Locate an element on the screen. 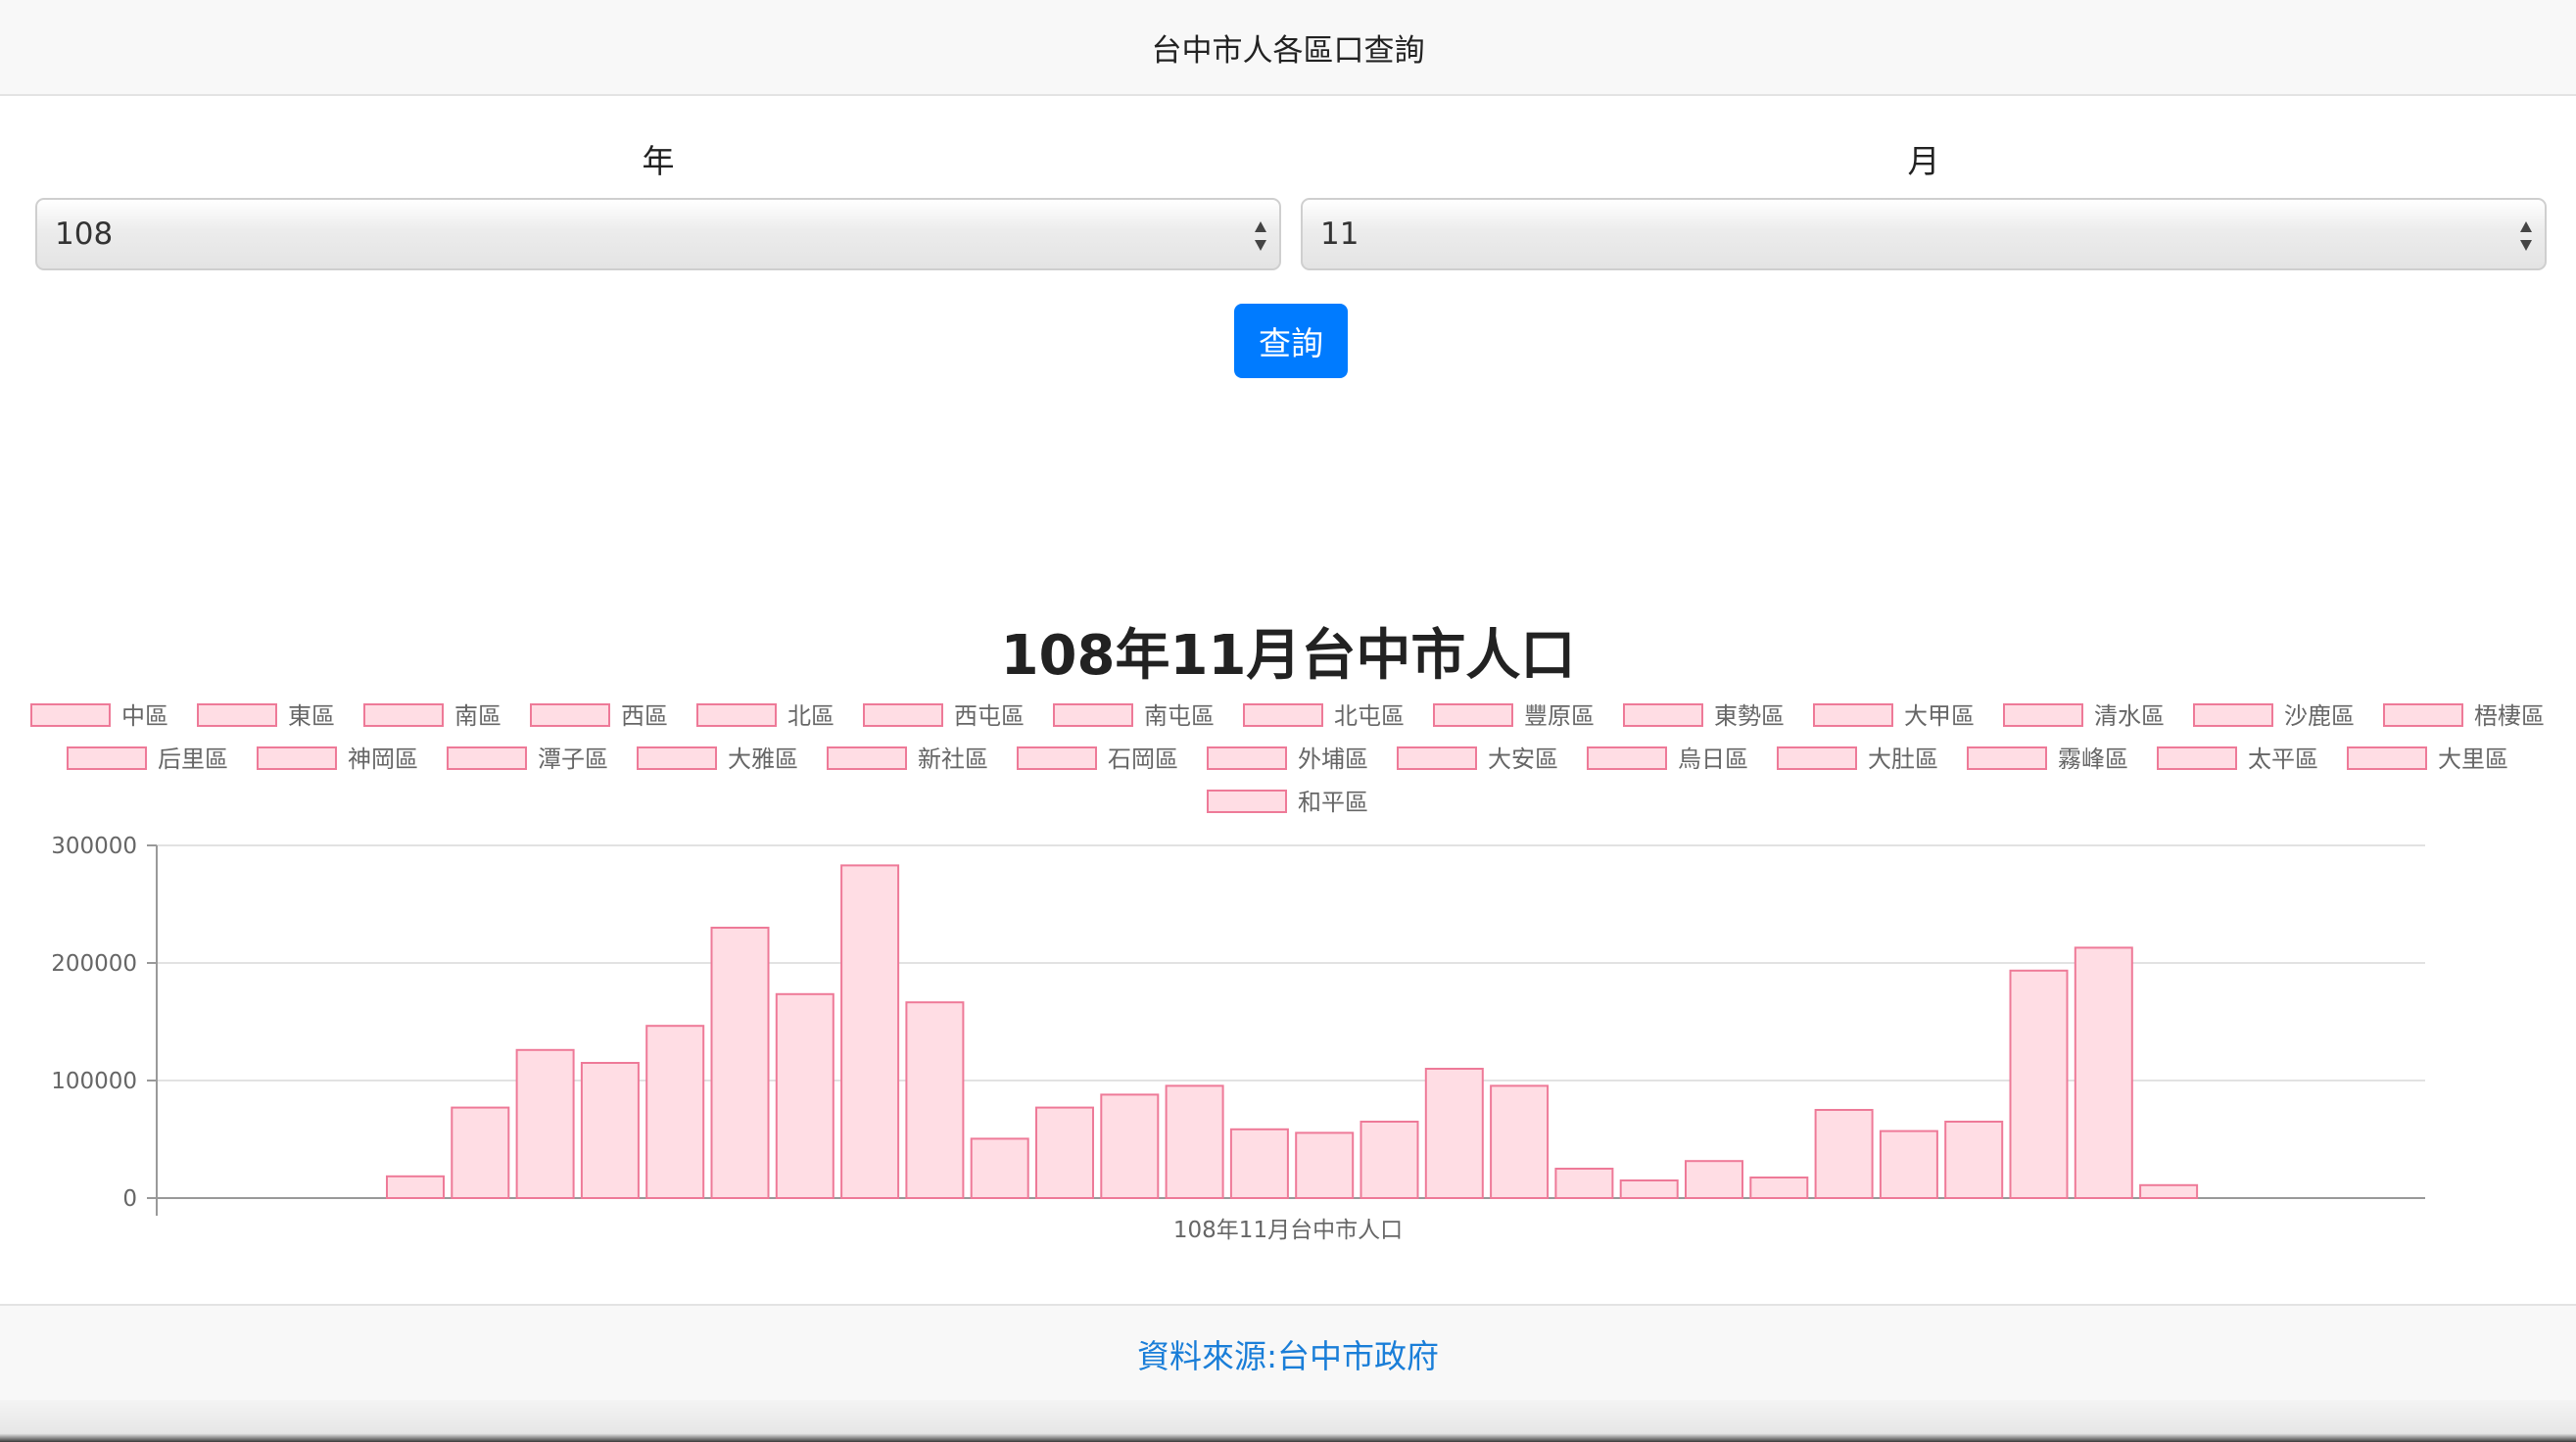  bar-西屯區 is located at coordinates (740, 1063).